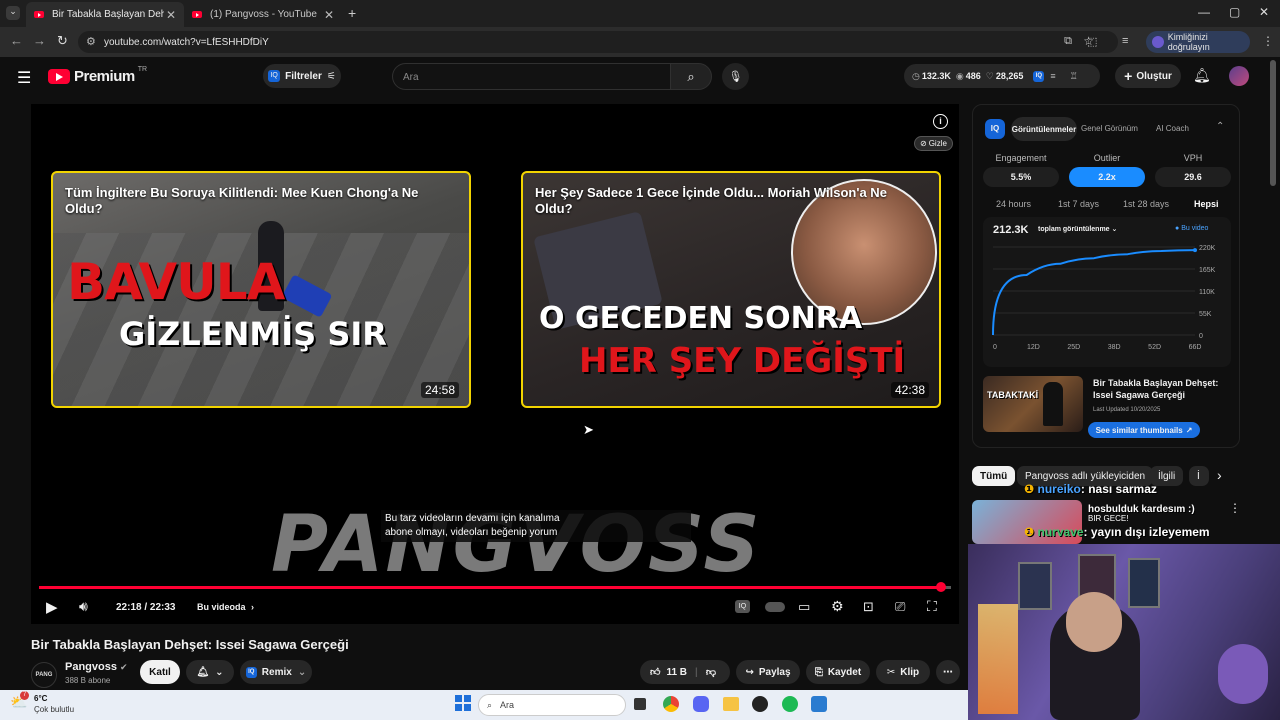  Describe the element at coordinates (83, 606) in the screenshot. I see `volume-icon: 🔊︎` at that location.